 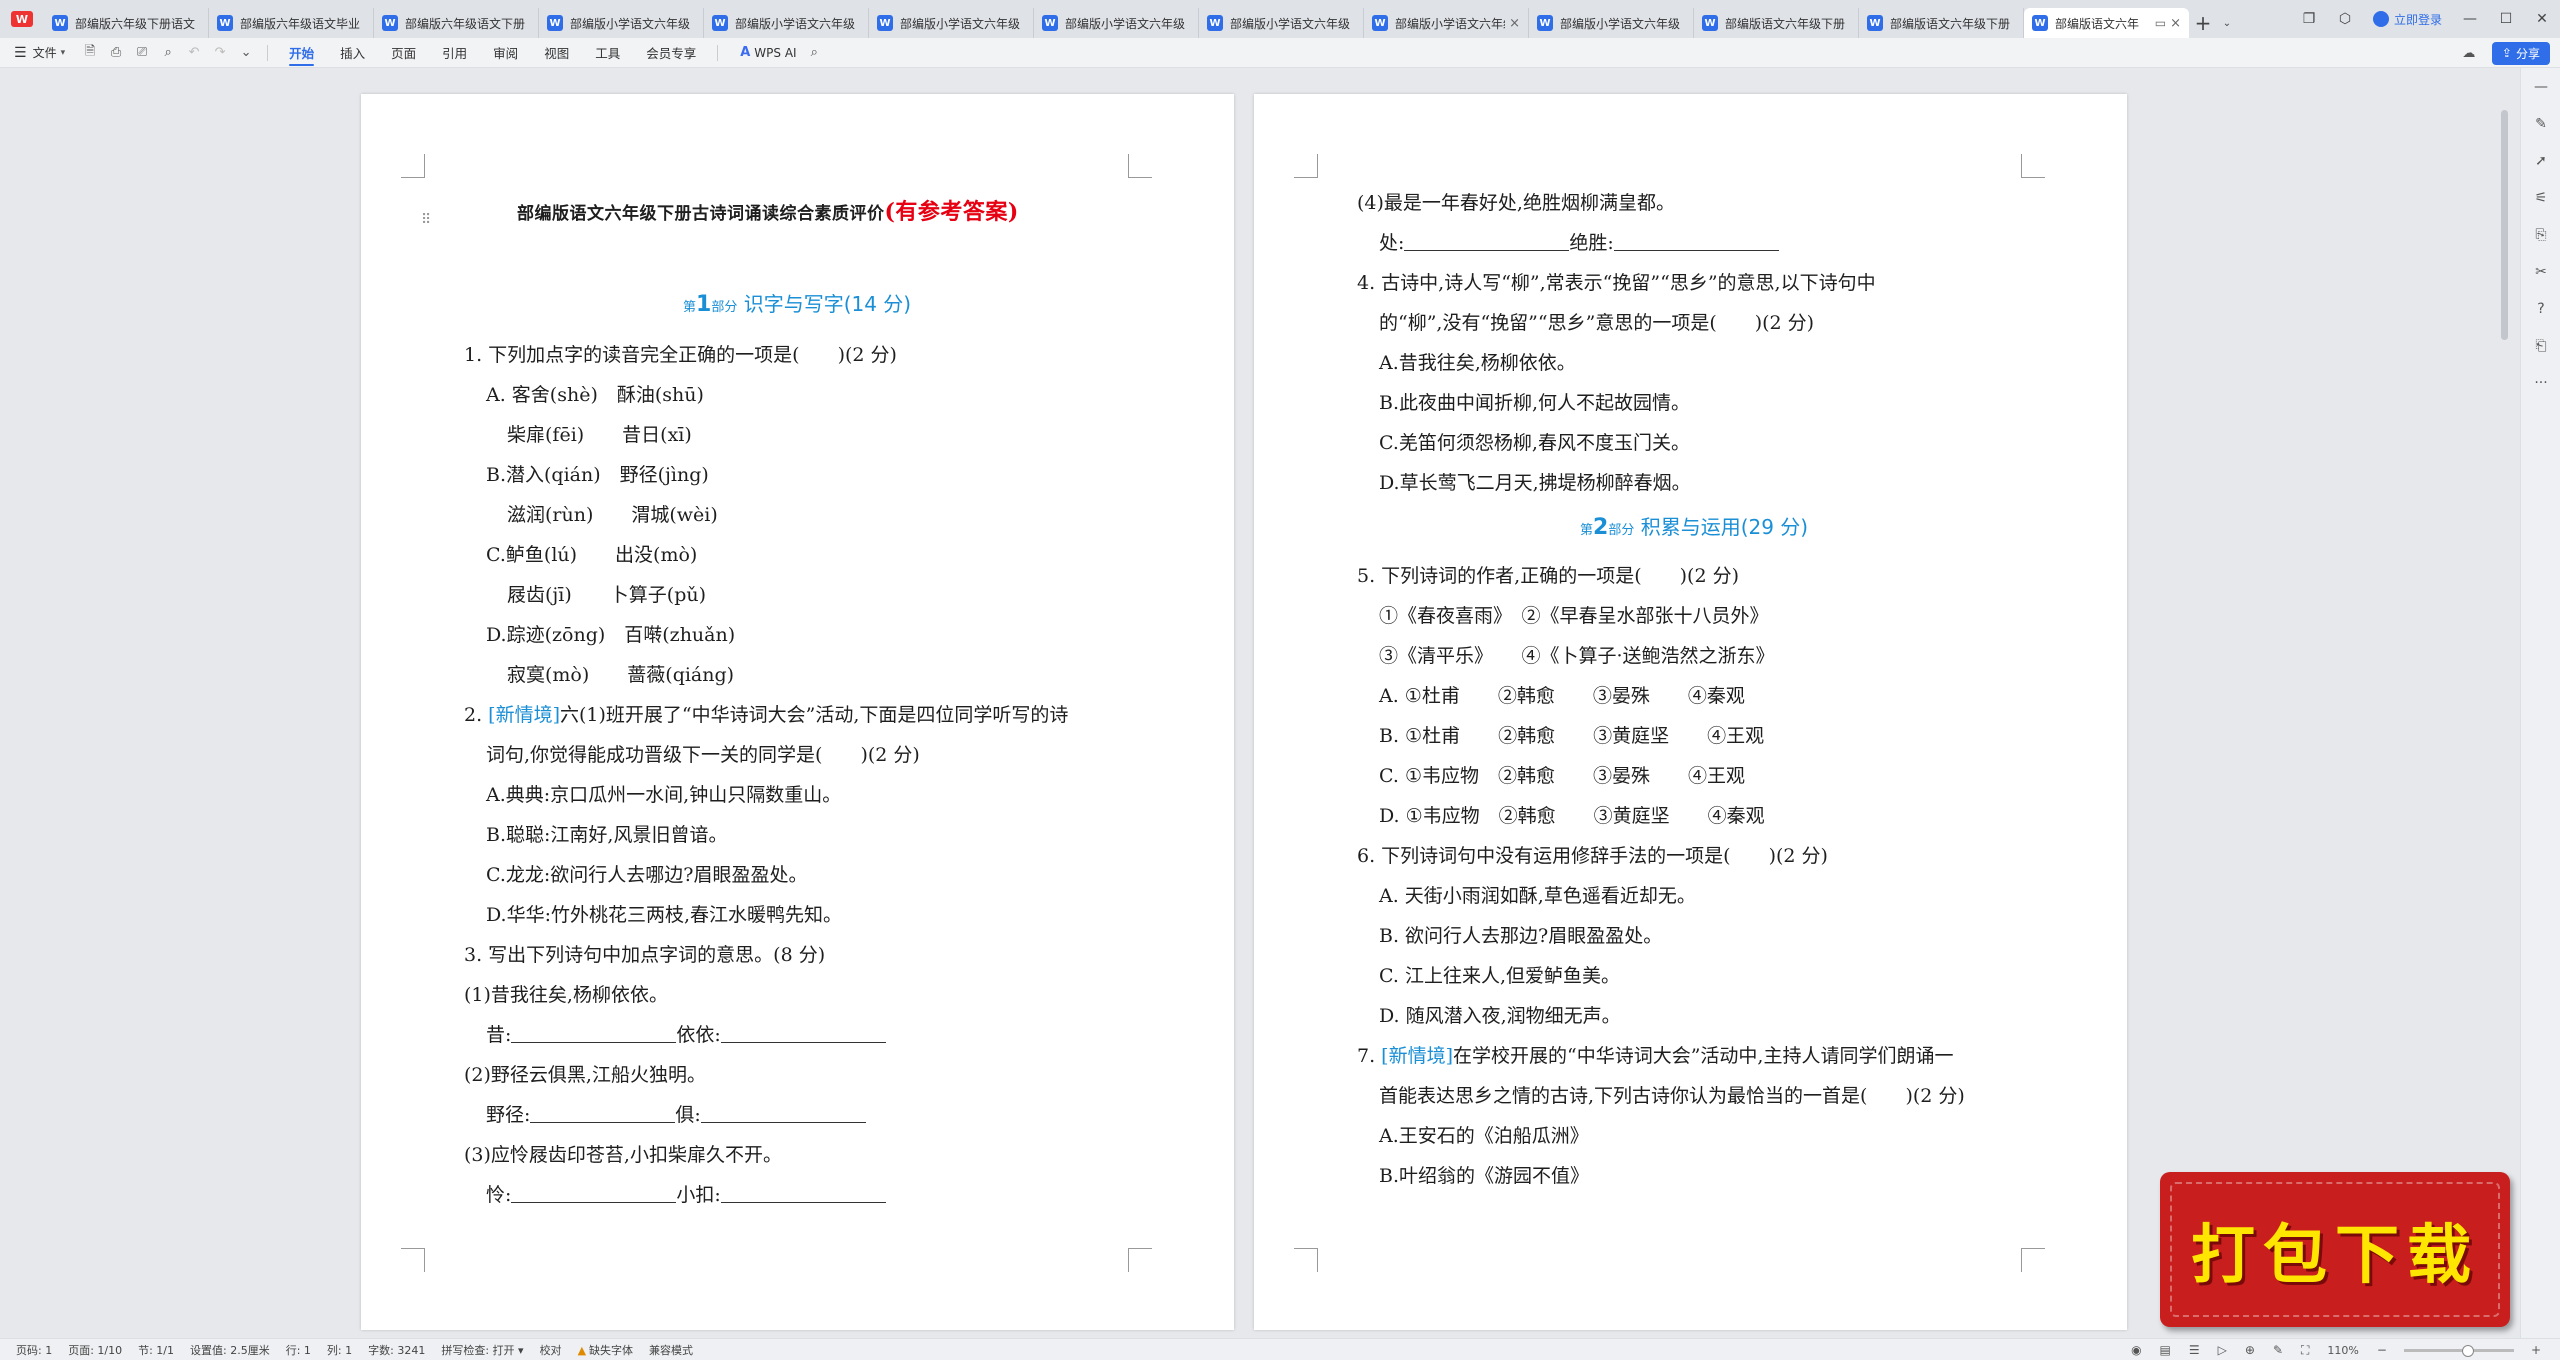 I want to click on ribbon-tab: 会员专享, so click(x=671, y=53).